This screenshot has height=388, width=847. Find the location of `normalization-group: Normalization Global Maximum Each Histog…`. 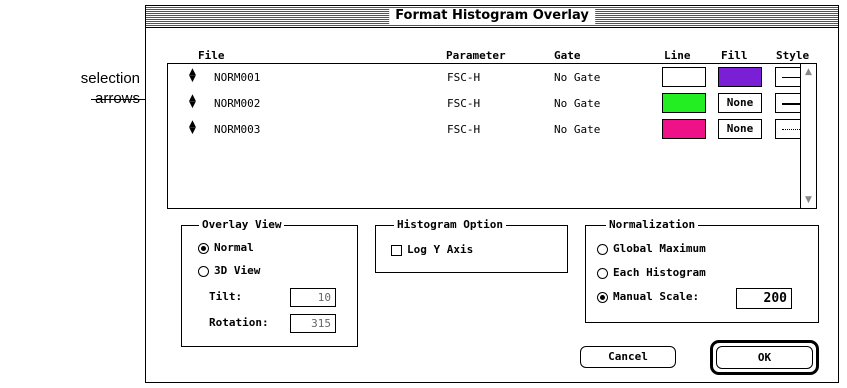

normalization-group: Normalization Global Maximum Each Histog… is located at coordinates (702, 270).